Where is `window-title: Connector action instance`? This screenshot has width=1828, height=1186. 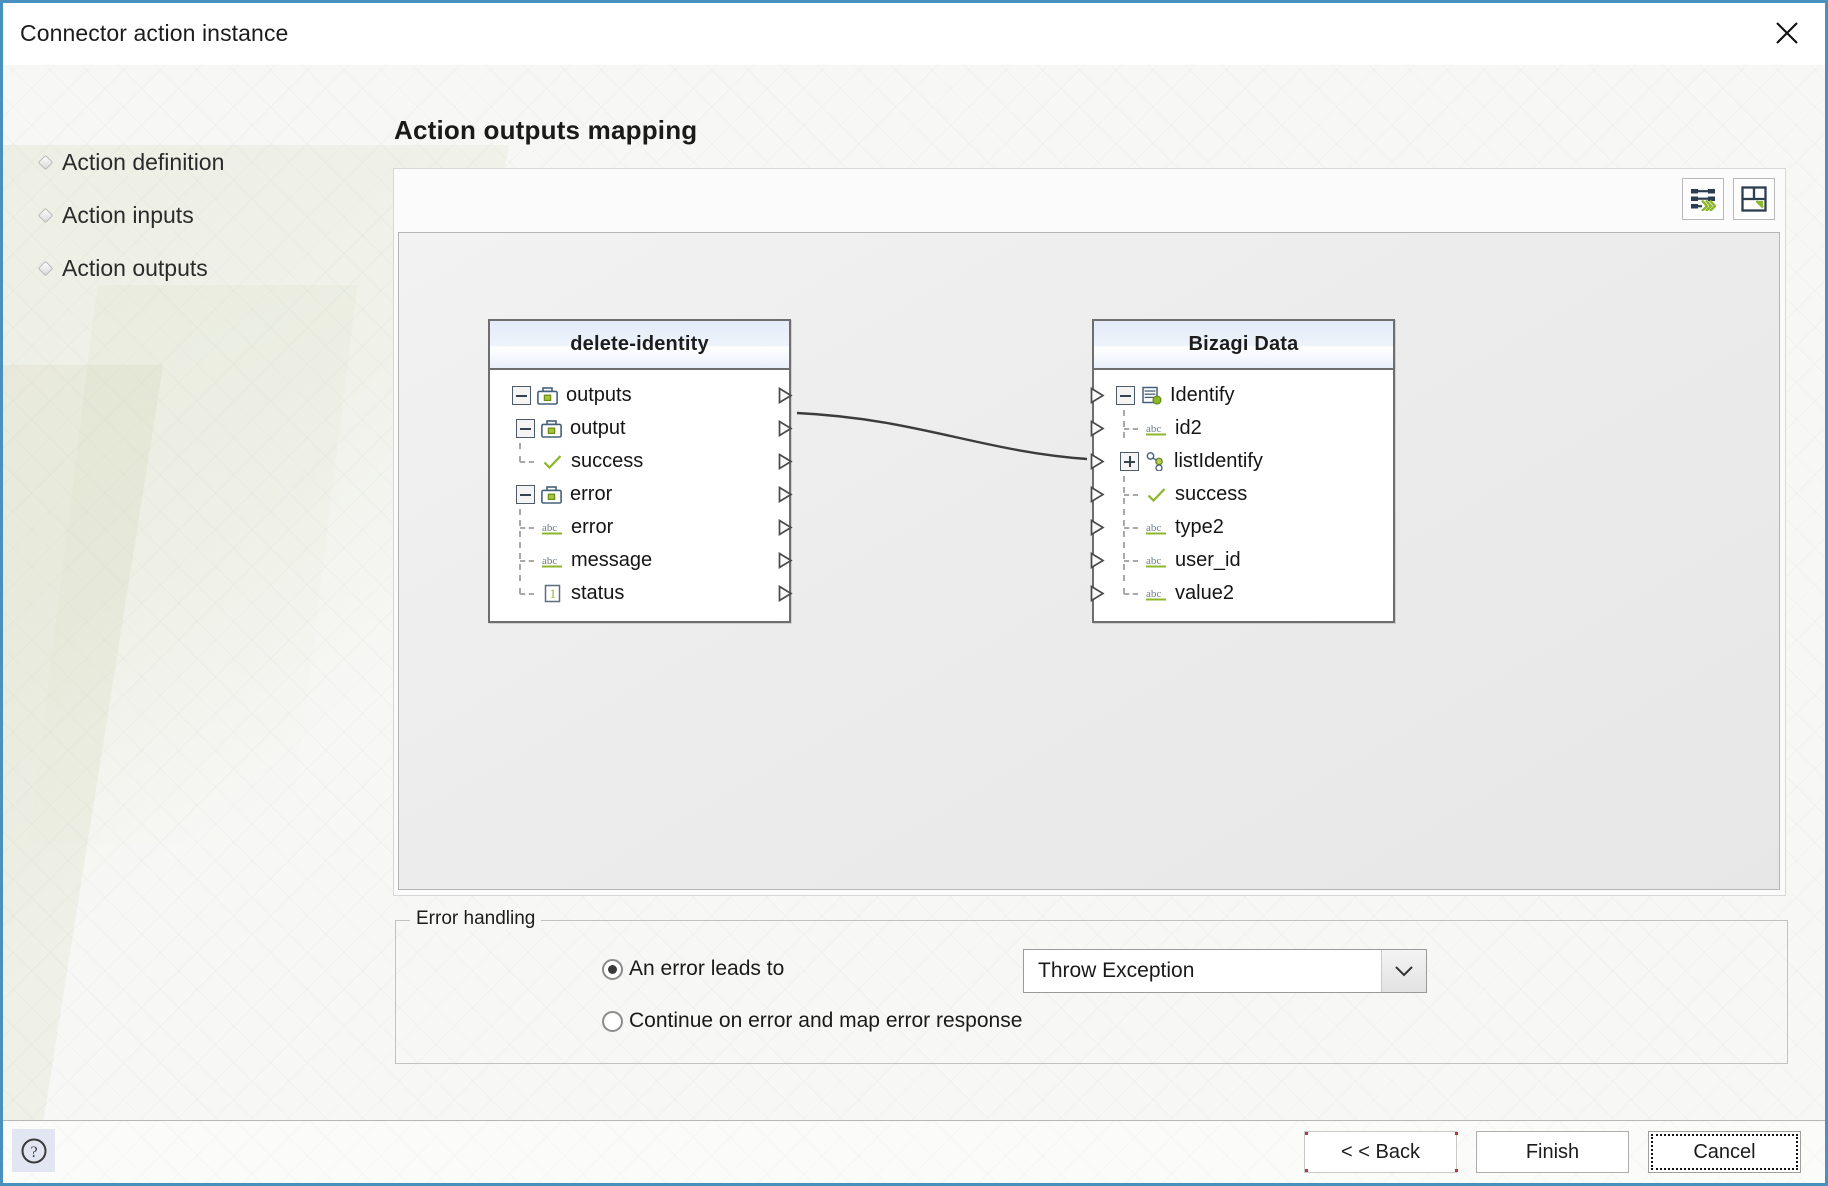 window-title: Connector action instance is located at coordinates (154, 33).